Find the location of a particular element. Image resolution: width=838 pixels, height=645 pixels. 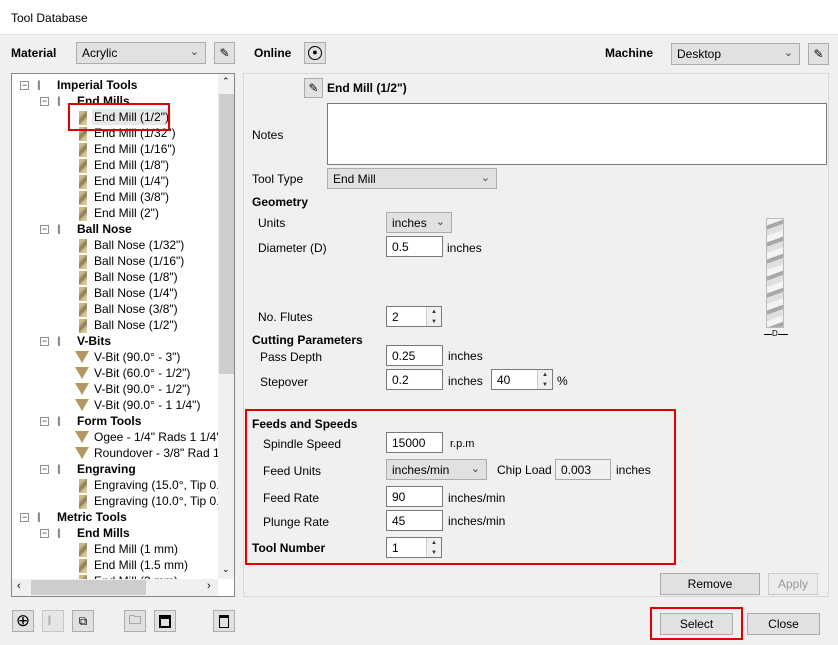

tree-item-label: V-Bit (90.0° - 3") is located at coordinates (137, 357).